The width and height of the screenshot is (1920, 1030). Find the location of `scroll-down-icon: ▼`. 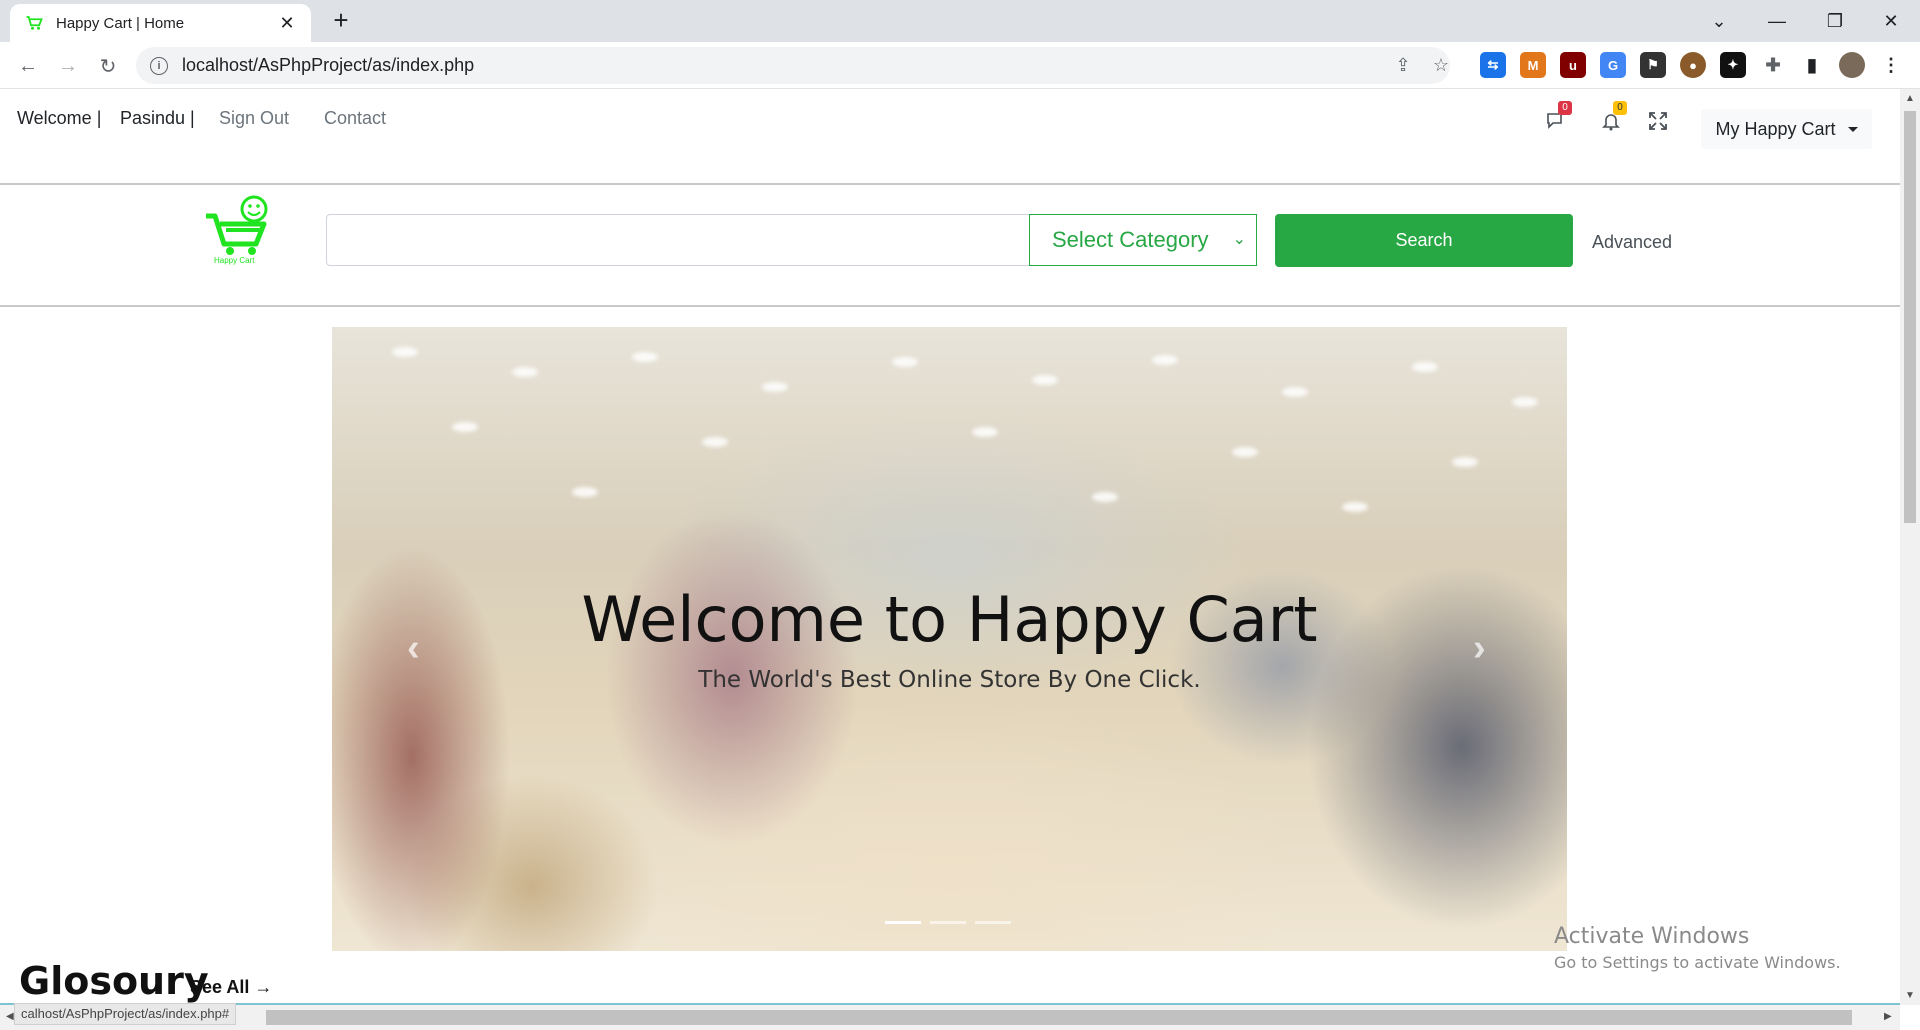

scroll-down-icon: ▼ is located at coordinates (1910, 995).